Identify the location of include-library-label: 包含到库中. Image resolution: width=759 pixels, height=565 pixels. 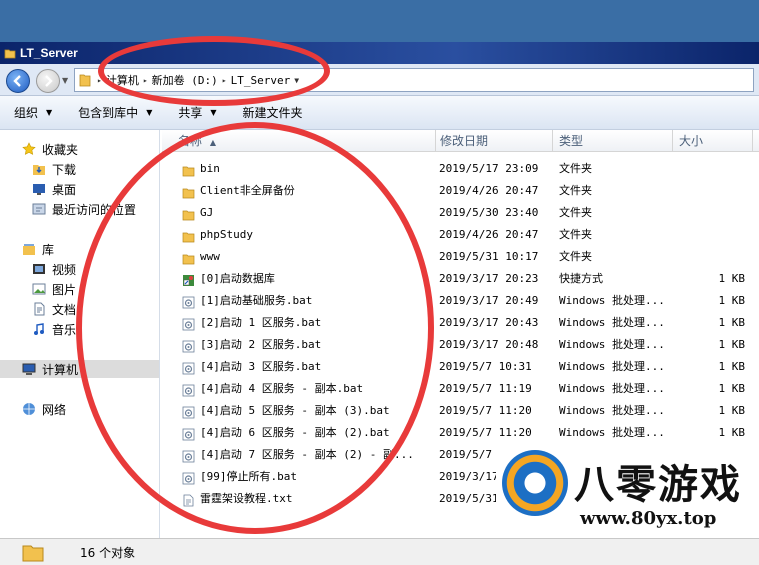
(108, 113).